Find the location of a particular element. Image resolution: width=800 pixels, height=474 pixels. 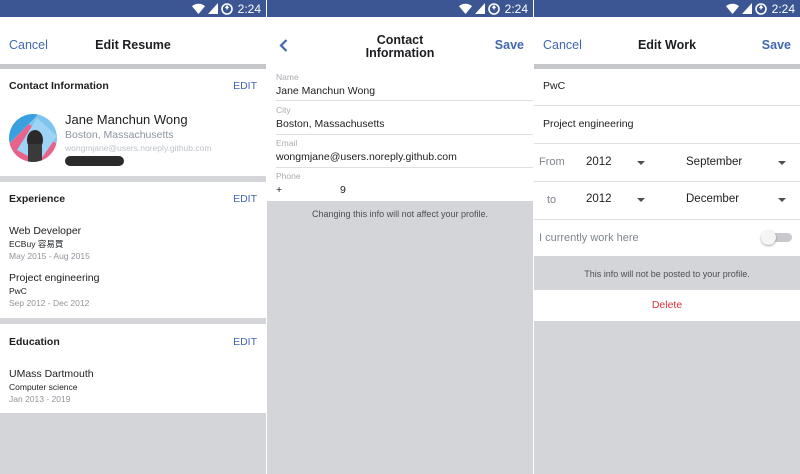

delete-button: Delete is located at coordinates (667, 305).